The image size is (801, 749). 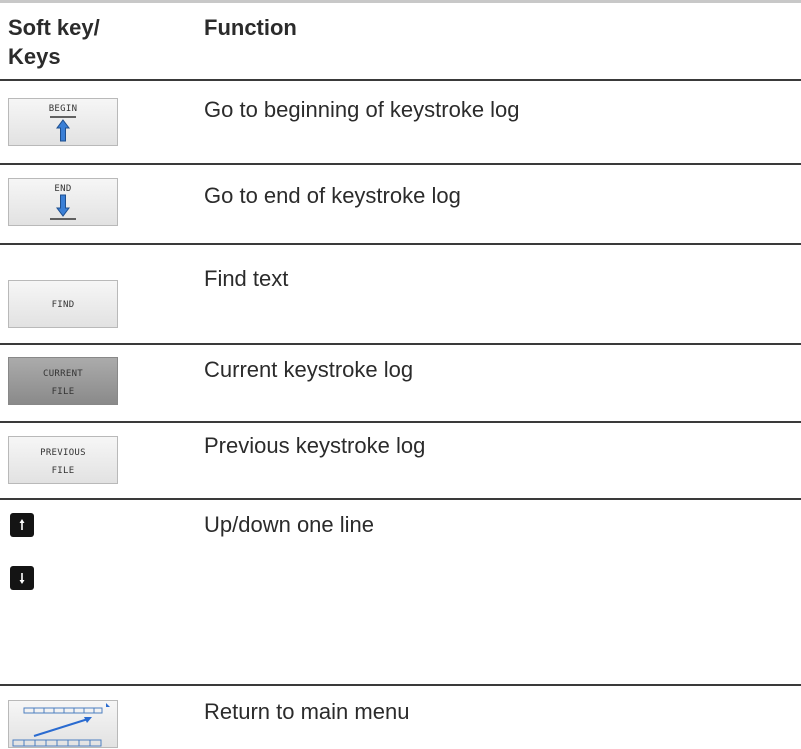 I want to click on arrow-up-key-icon, so click(x=22, y=525).